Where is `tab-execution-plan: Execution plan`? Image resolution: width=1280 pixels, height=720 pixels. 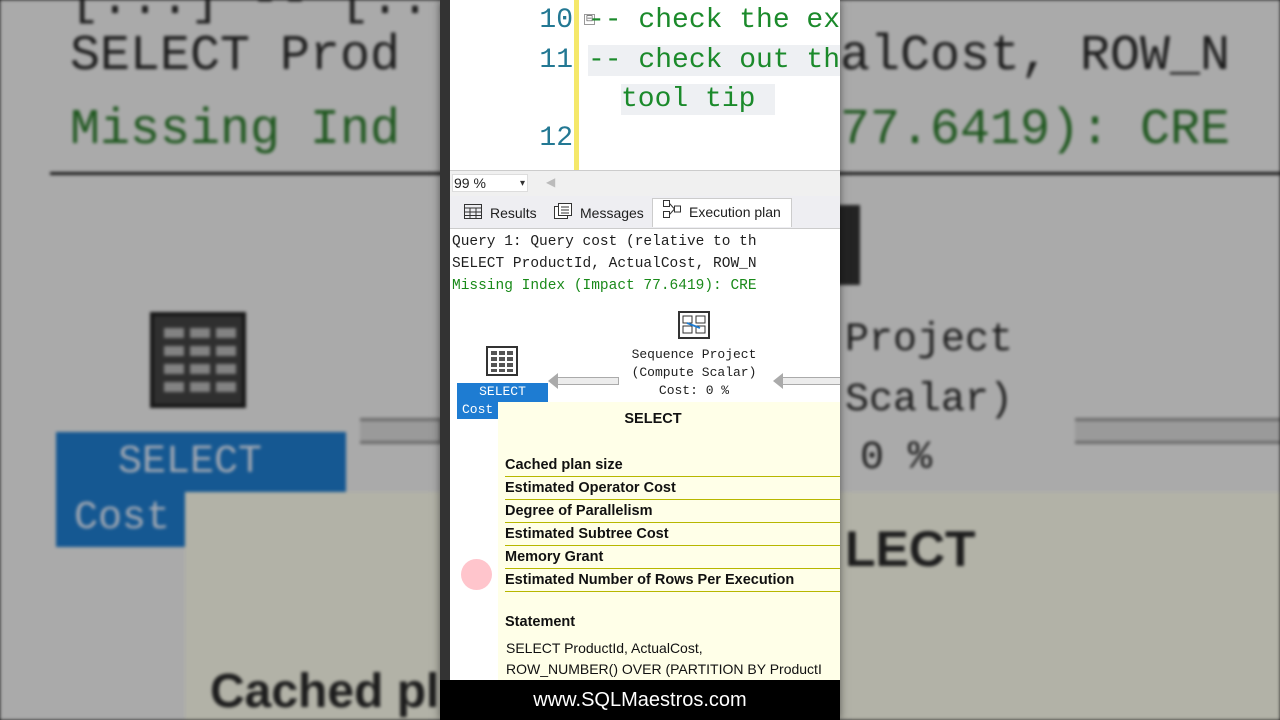
tab-execution-plan: Execution plan is located at coordinates (722, 212).